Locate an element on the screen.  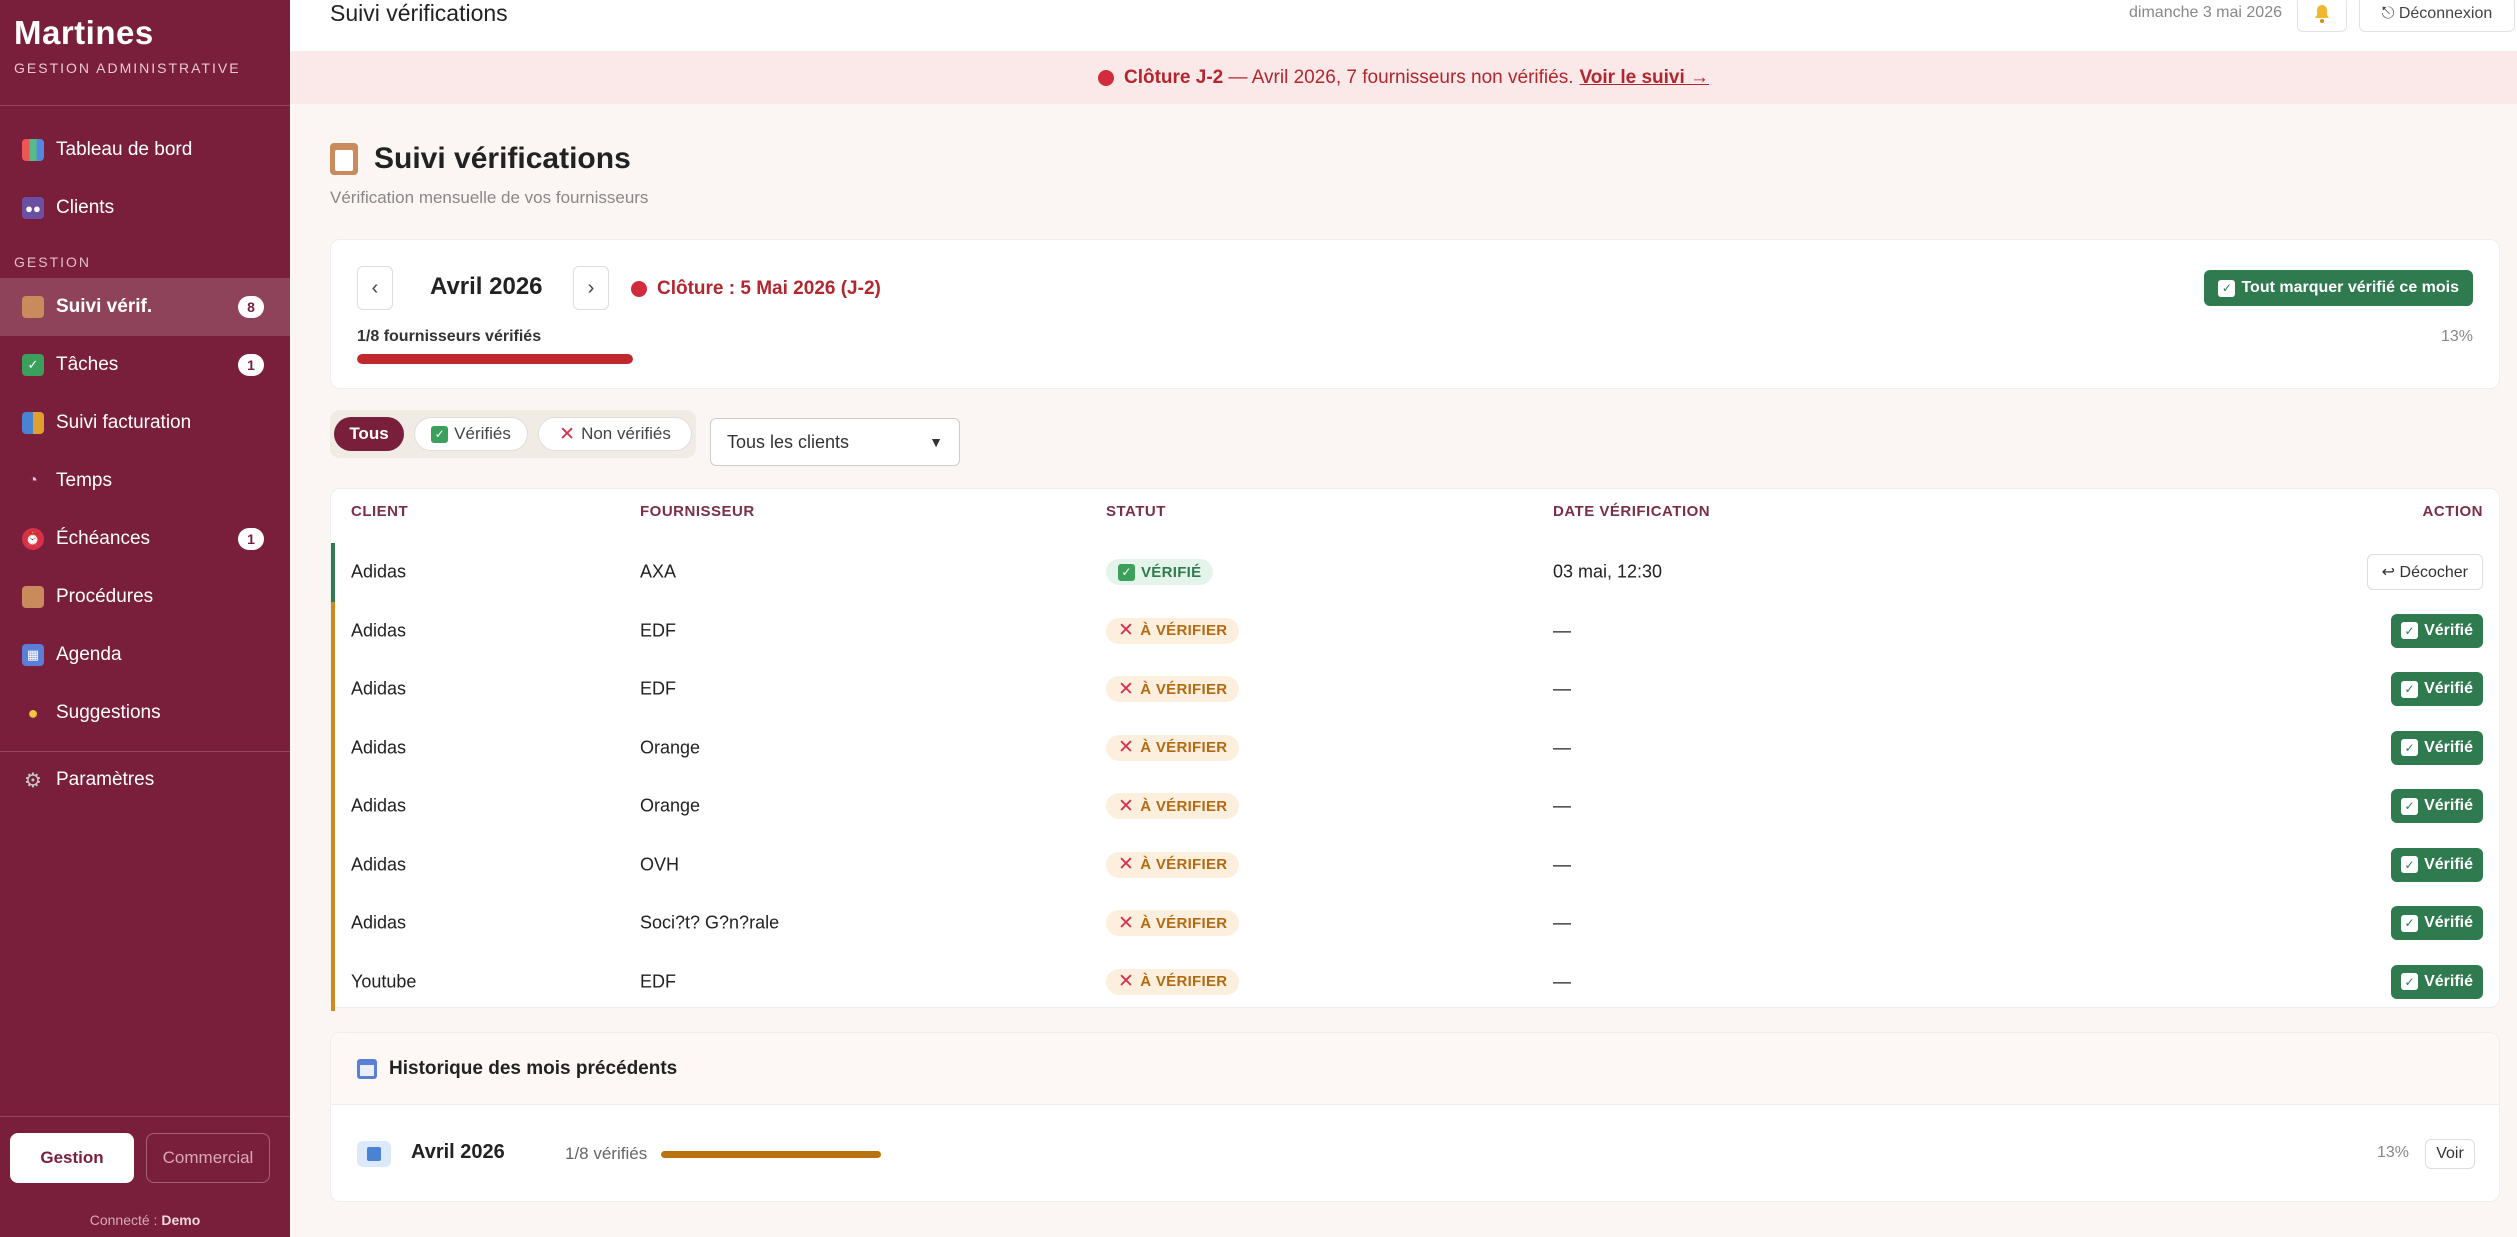
previous-month-button: ‹ is located at coordinates (375, 288).